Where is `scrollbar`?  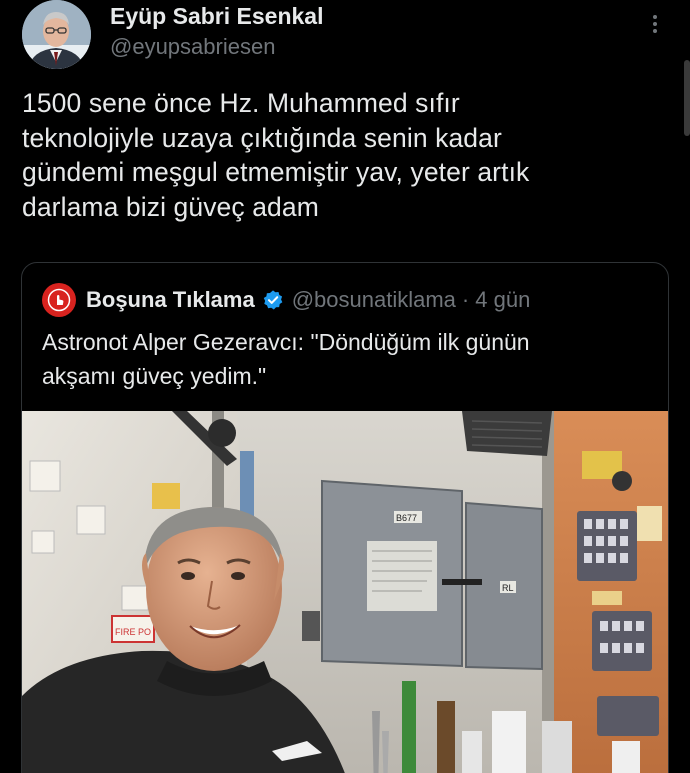
scrollbar is located at coordinates (687, 98).